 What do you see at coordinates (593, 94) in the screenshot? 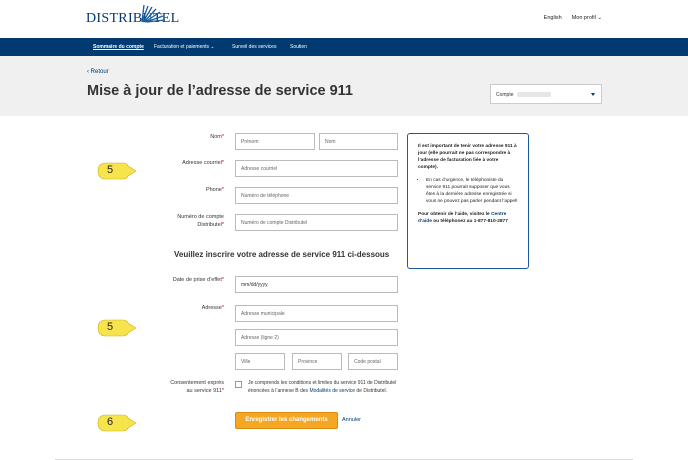
I see `caret-down-icon` at bounding box center [593, 94].